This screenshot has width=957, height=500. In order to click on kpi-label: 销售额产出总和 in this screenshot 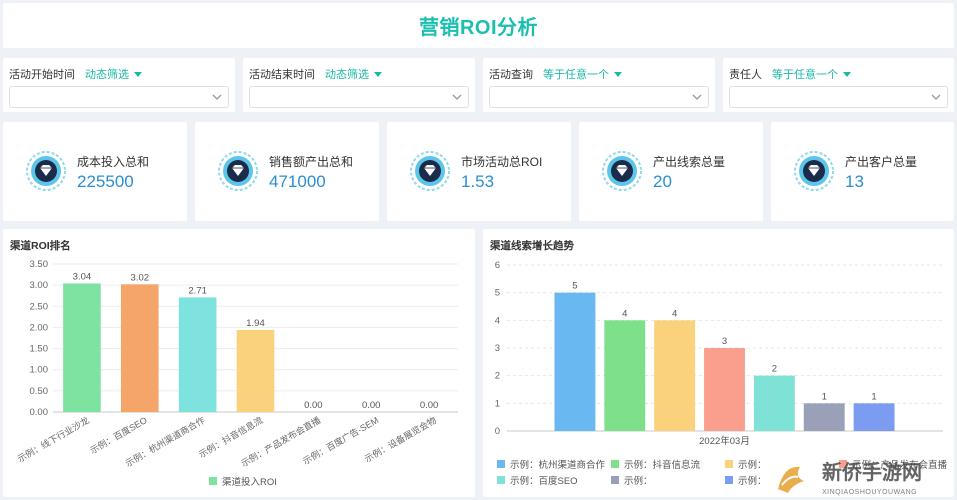, I will do `click(311, 162)`.